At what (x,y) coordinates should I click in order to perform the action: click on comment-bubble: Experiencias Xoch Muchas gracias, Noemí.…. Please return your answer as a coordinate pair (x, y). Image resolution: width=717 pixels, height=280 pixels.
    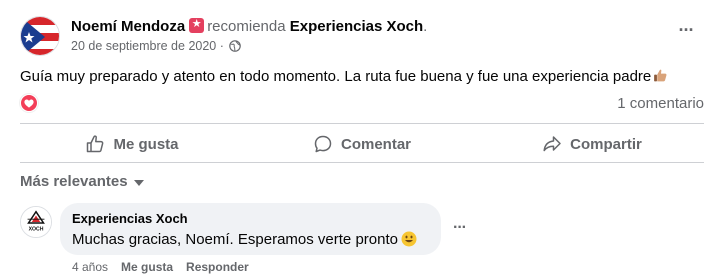
    Looking at the image, I should click on (250, 229).